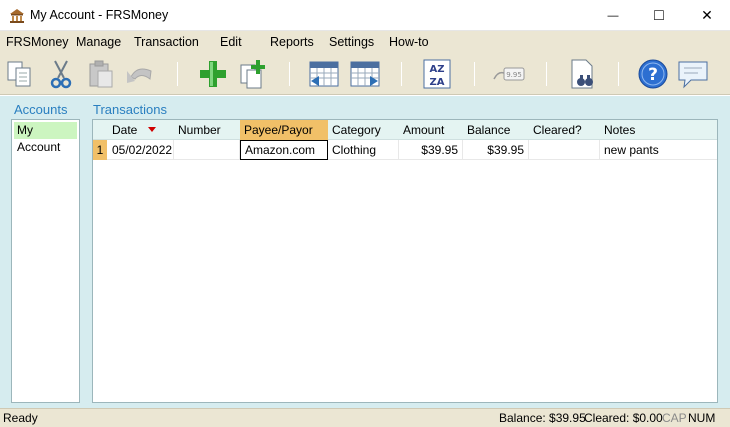 The width and height of the screenshot is (730, 427). I want to click on duplicate-icon, so click(252, 74).